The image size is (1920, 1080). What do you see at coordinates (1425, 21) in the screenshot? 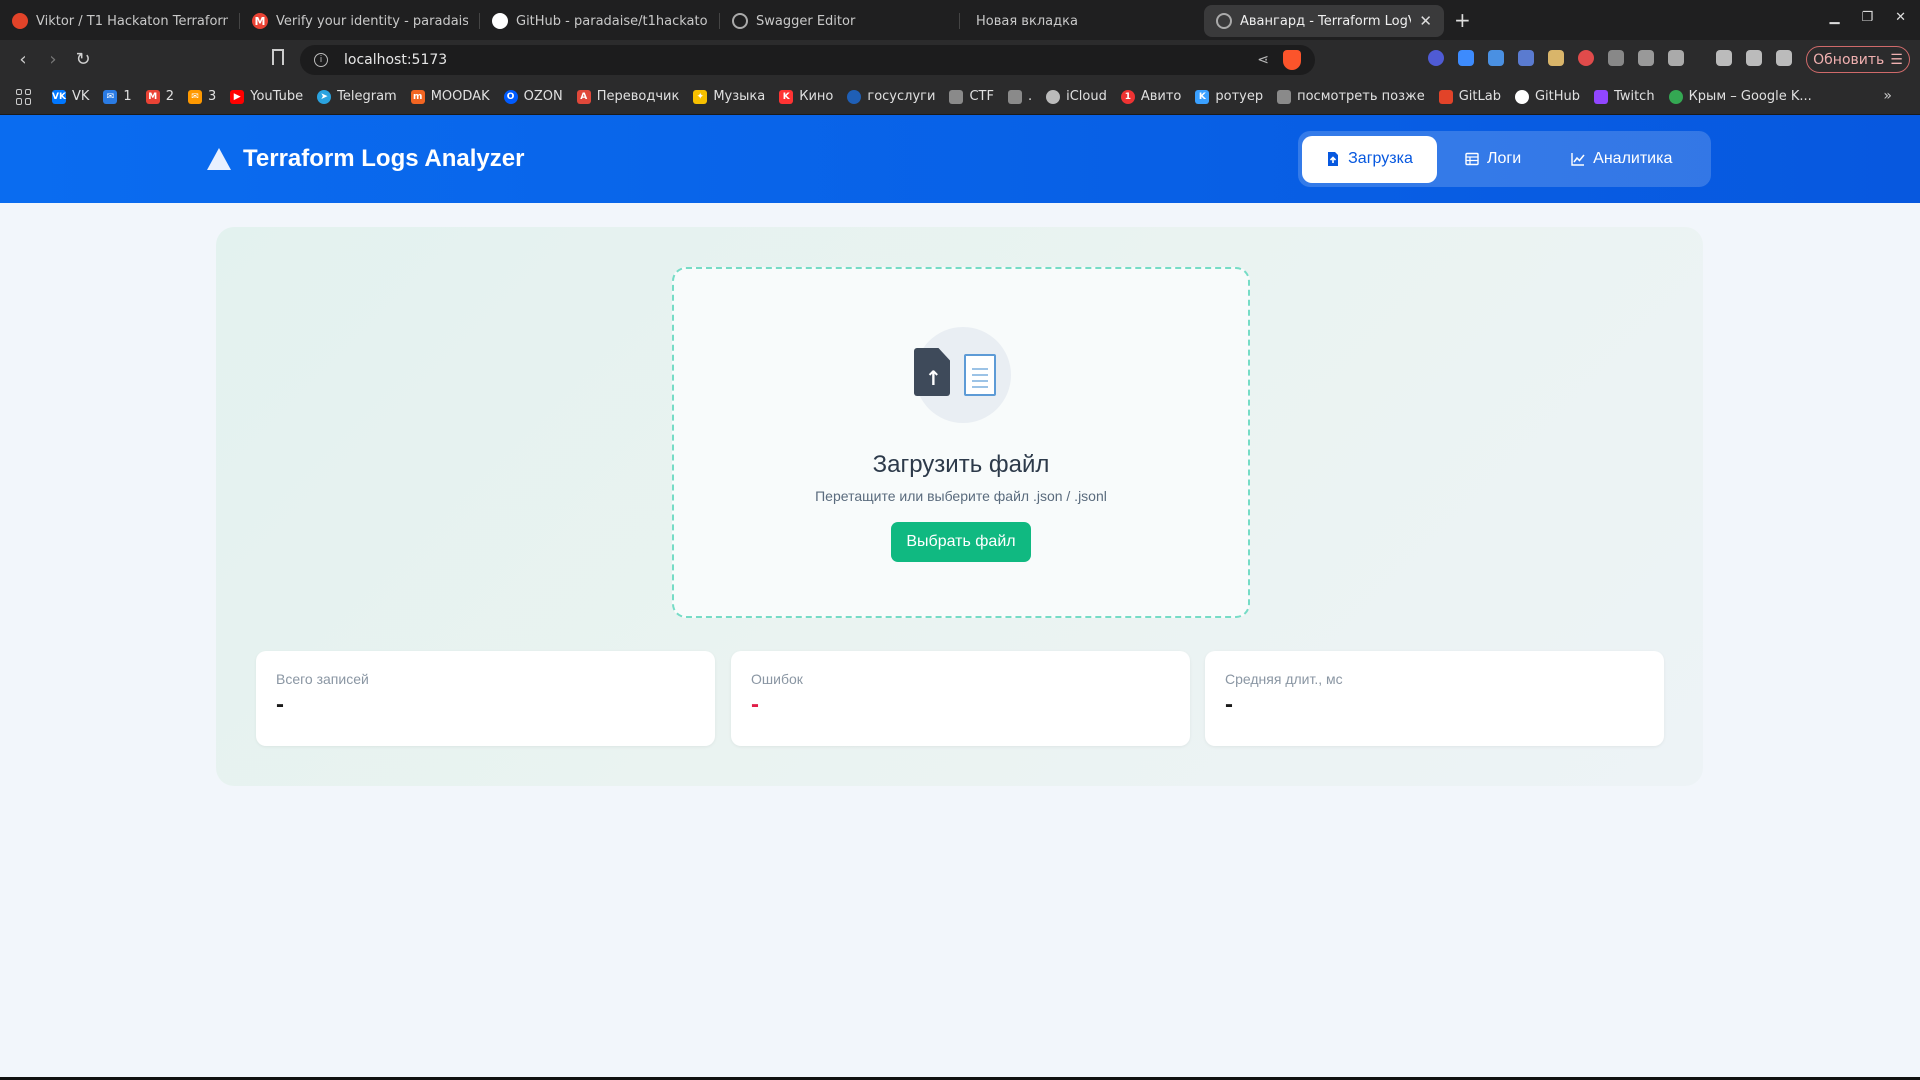
I see `close-tab-icon: ✕` at bounding box center [1425, 21].